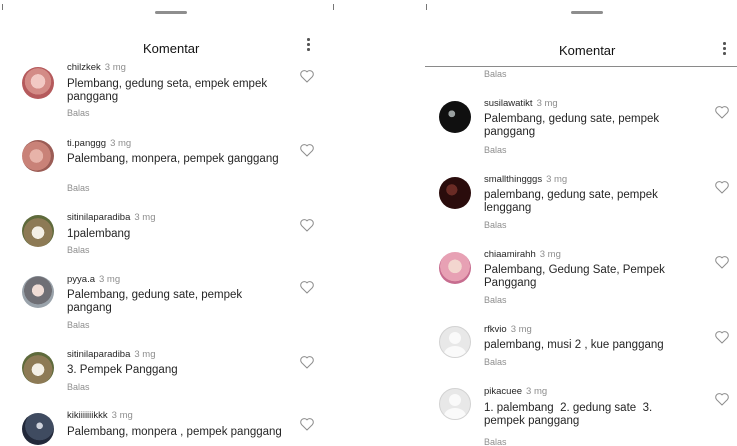  I want to click on comment-username: kikiiiiiiikkk 3 mg, so click(100, 415).